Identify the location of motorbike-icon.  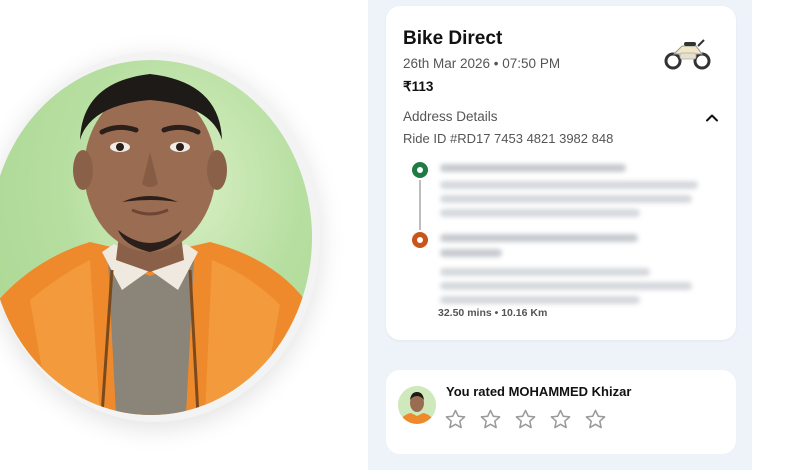
(687, 54).